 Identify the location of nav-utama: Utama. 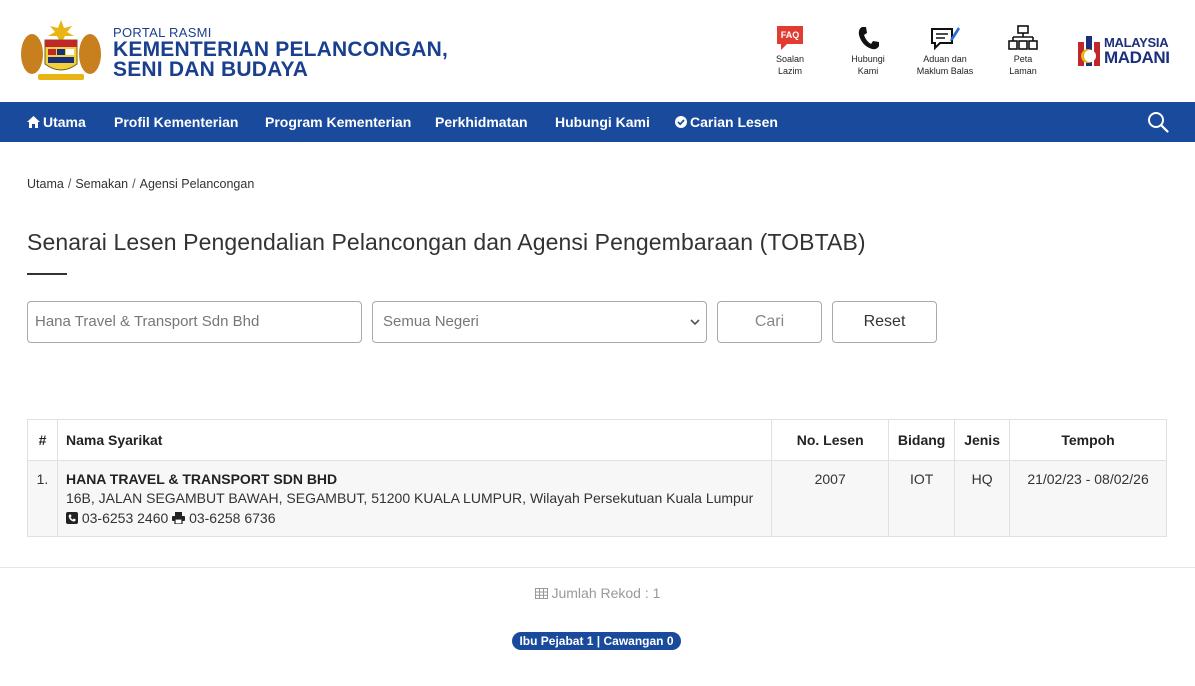
(56, 122).